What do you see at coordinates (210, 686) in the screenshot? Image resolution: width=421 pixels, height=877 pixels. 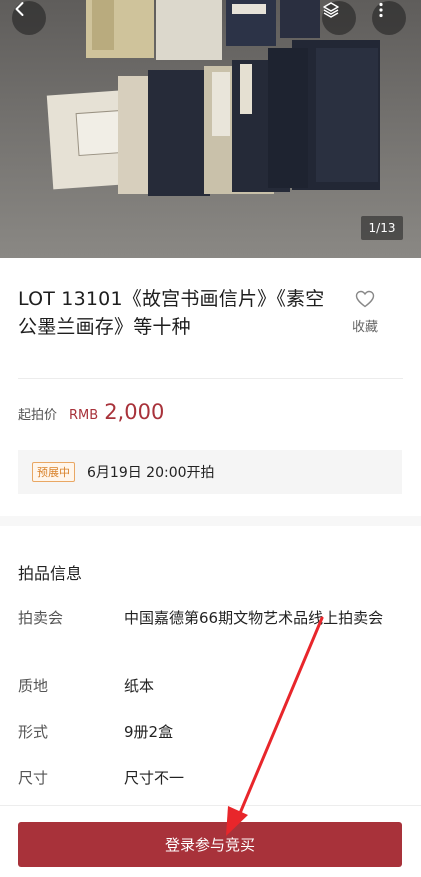 I see `info-row-material: 质地 纸本` at bounding box center [210, 686].